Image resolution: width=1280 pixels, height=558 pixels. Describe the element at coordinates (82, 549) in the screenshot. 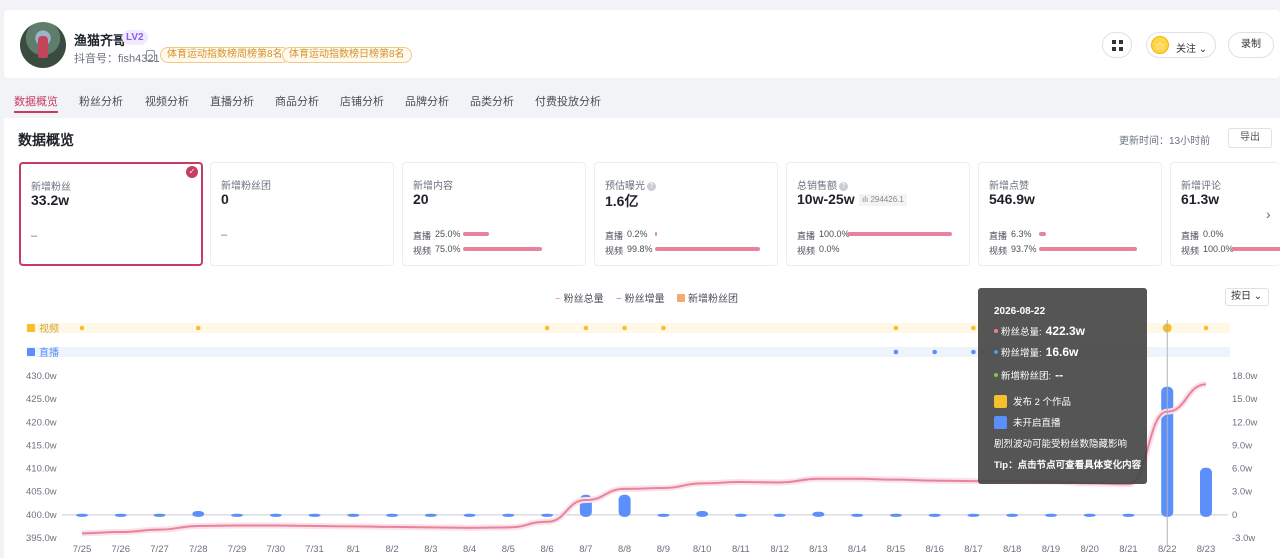

I see `x-axis-tick: 7/25` at that location.